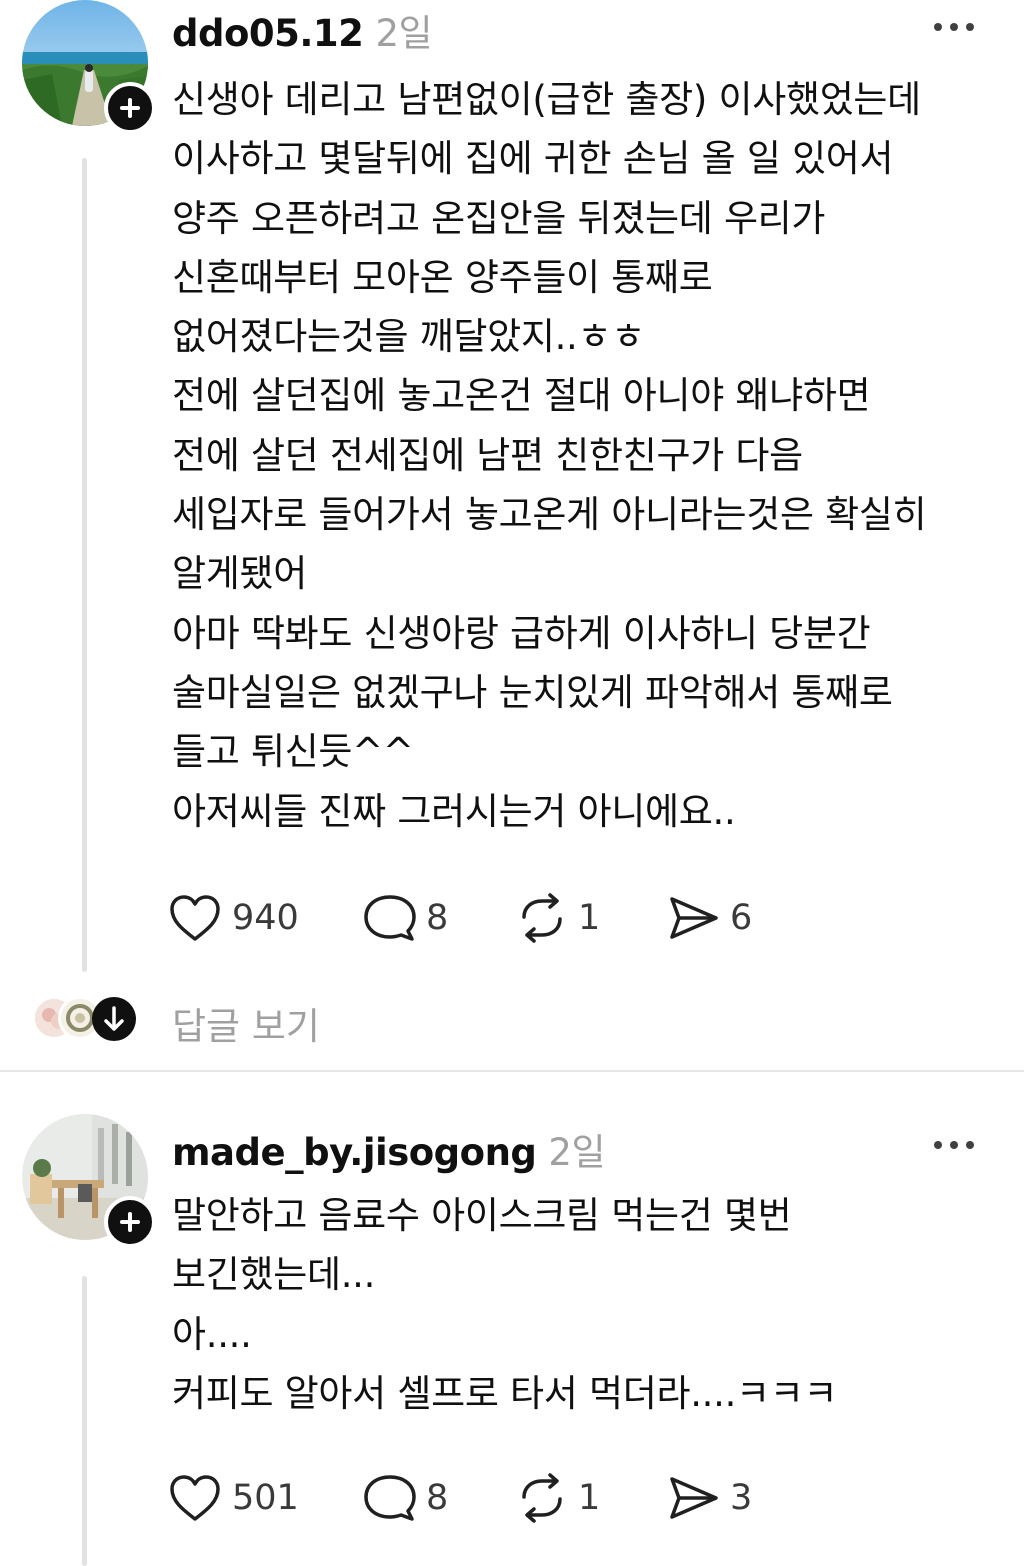  I want to click on like-count: 940, so click(265, 918).